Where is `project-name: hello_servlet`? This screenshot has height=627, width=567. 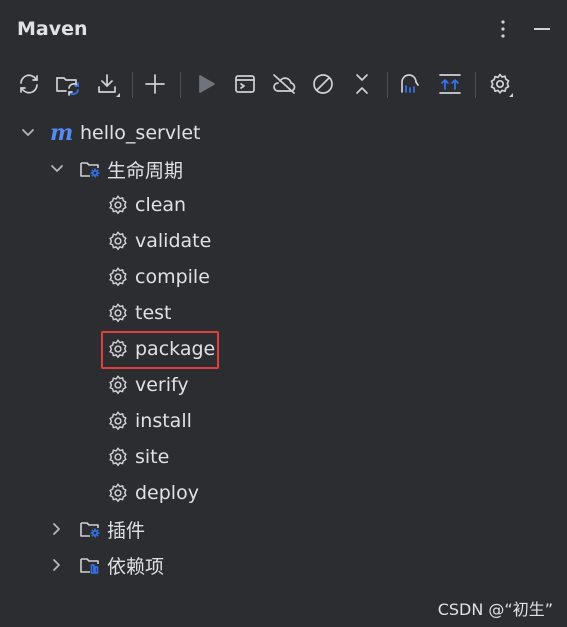 project-name: hello_servlet is located at coordinates (140, 133).